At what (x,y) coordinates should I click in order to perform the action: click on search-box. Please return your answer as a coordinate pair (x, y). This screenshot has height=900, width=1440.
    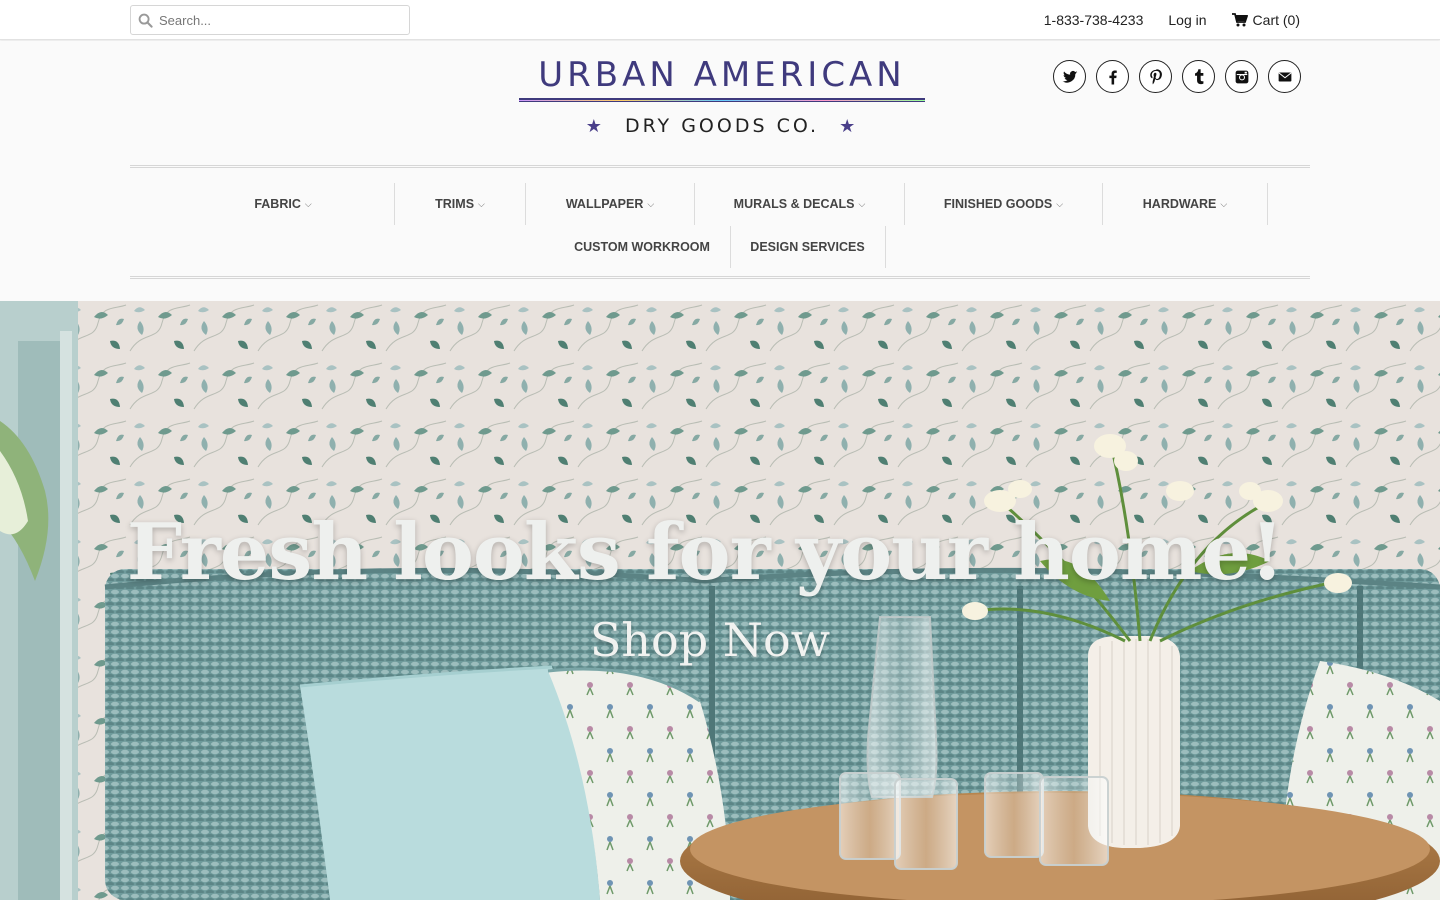
    Looking at the image, I should click on (270, 20).